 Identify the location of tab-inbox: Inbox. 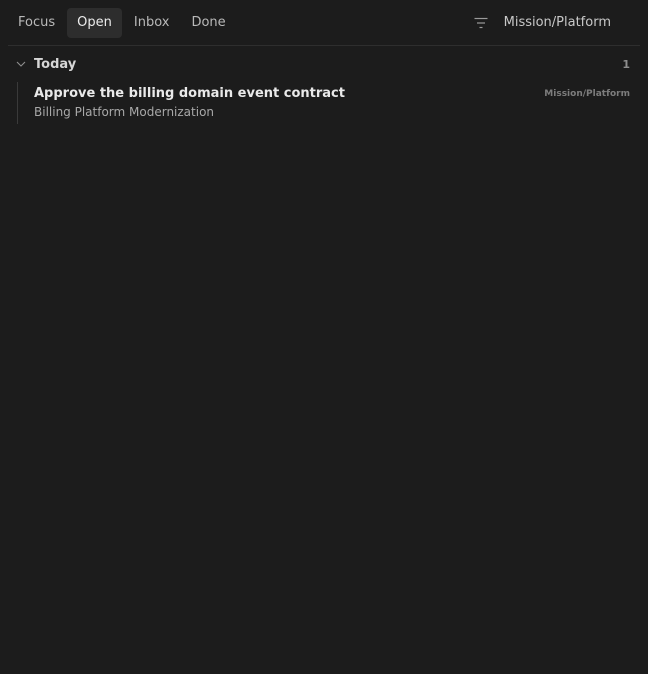
(152, 23).